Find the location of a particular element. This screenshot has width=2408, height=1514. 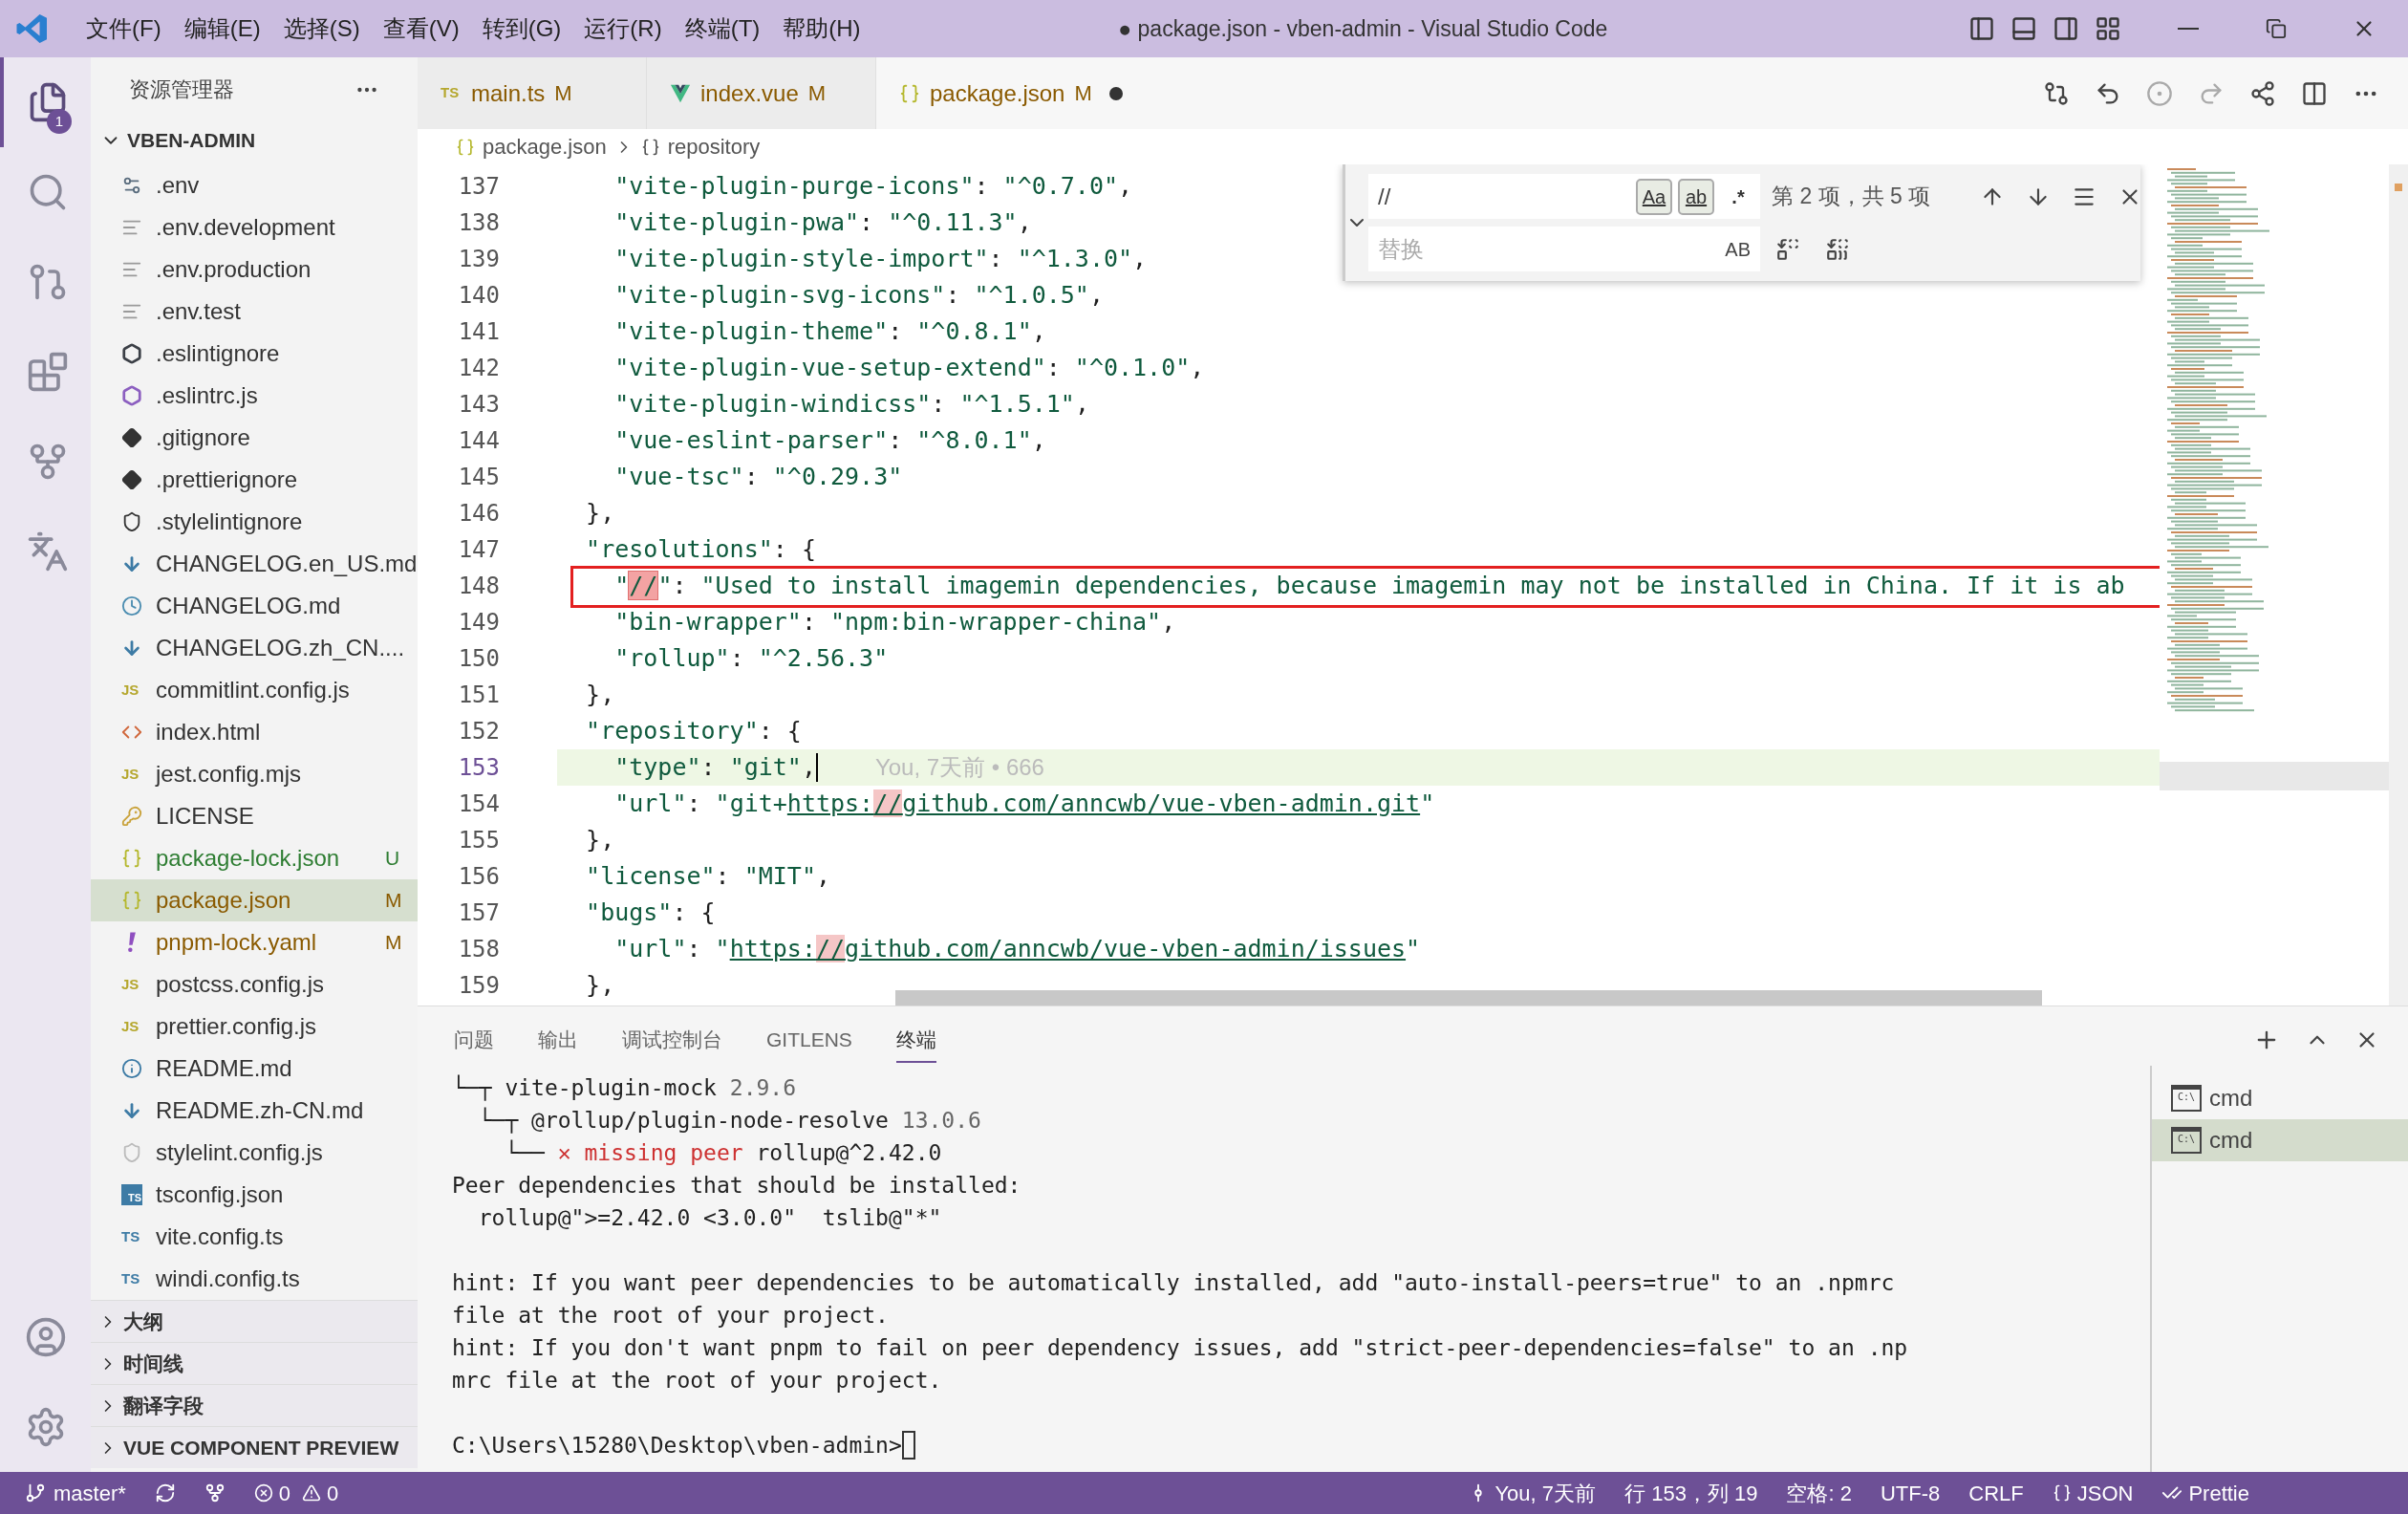

menu-item: 终端(T) is located at coordinates (723, 28).